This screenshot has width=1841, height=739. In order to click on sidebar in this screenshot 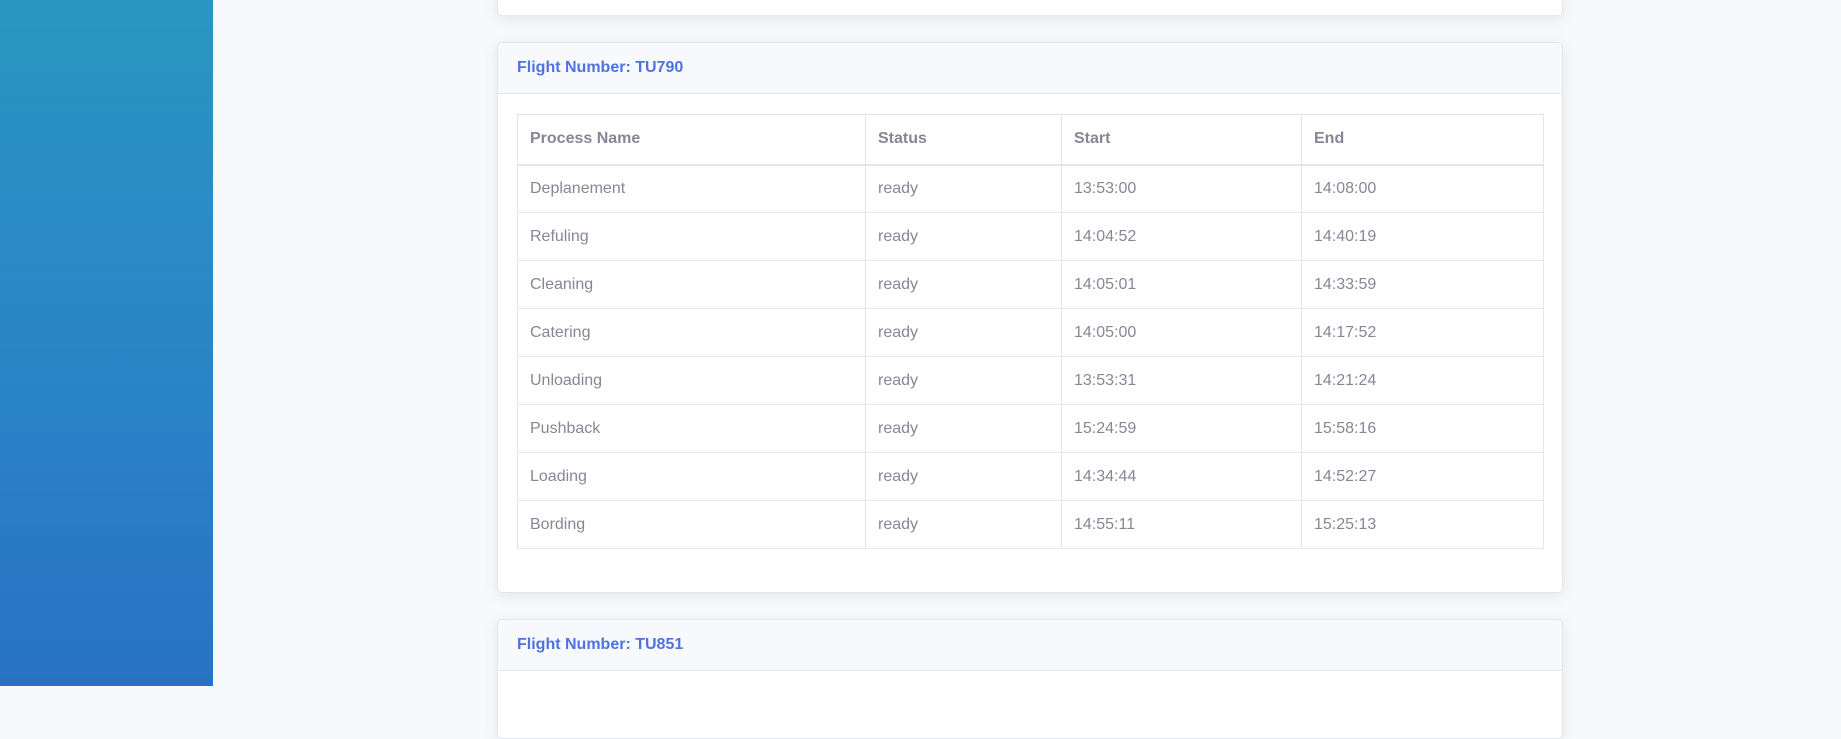, I will do `click(106, 343)`.